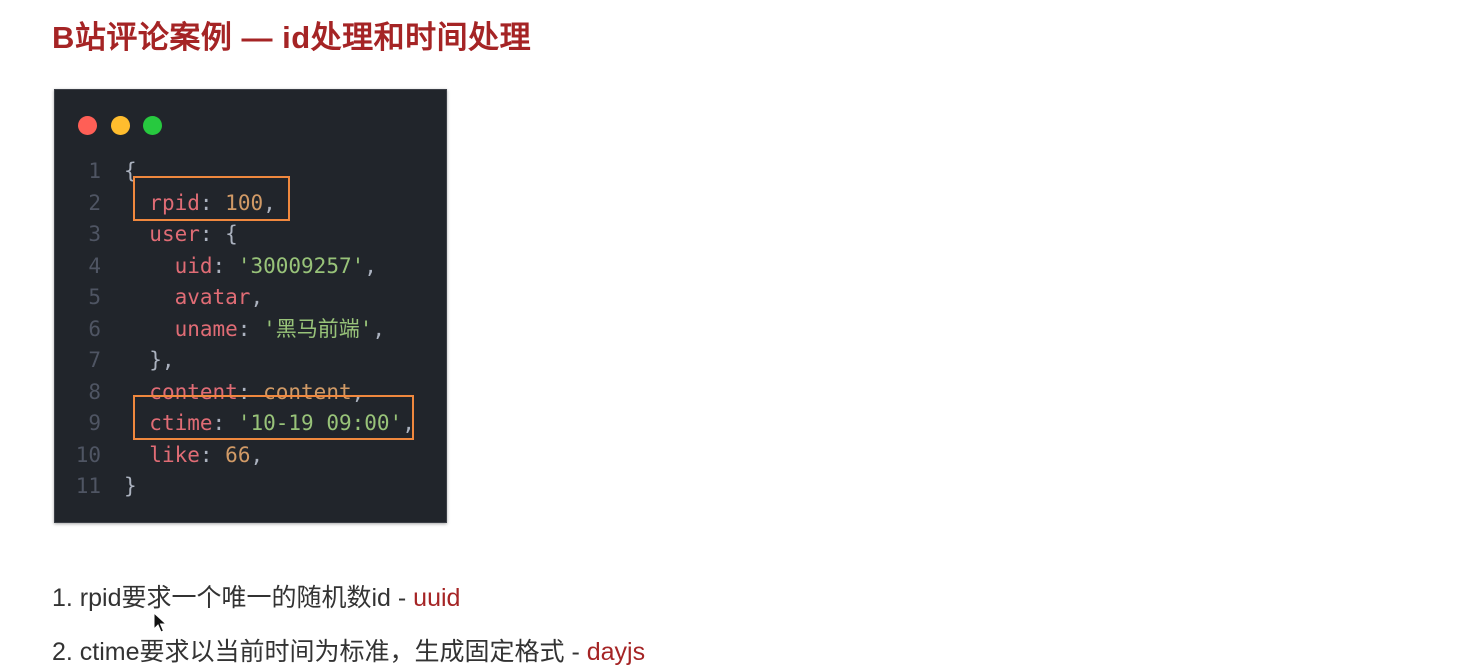  Describe the element at coordinates (292, 37) in the screenshot. I see `page-title: B站评论案例 — id处理和时间处理` at that location.